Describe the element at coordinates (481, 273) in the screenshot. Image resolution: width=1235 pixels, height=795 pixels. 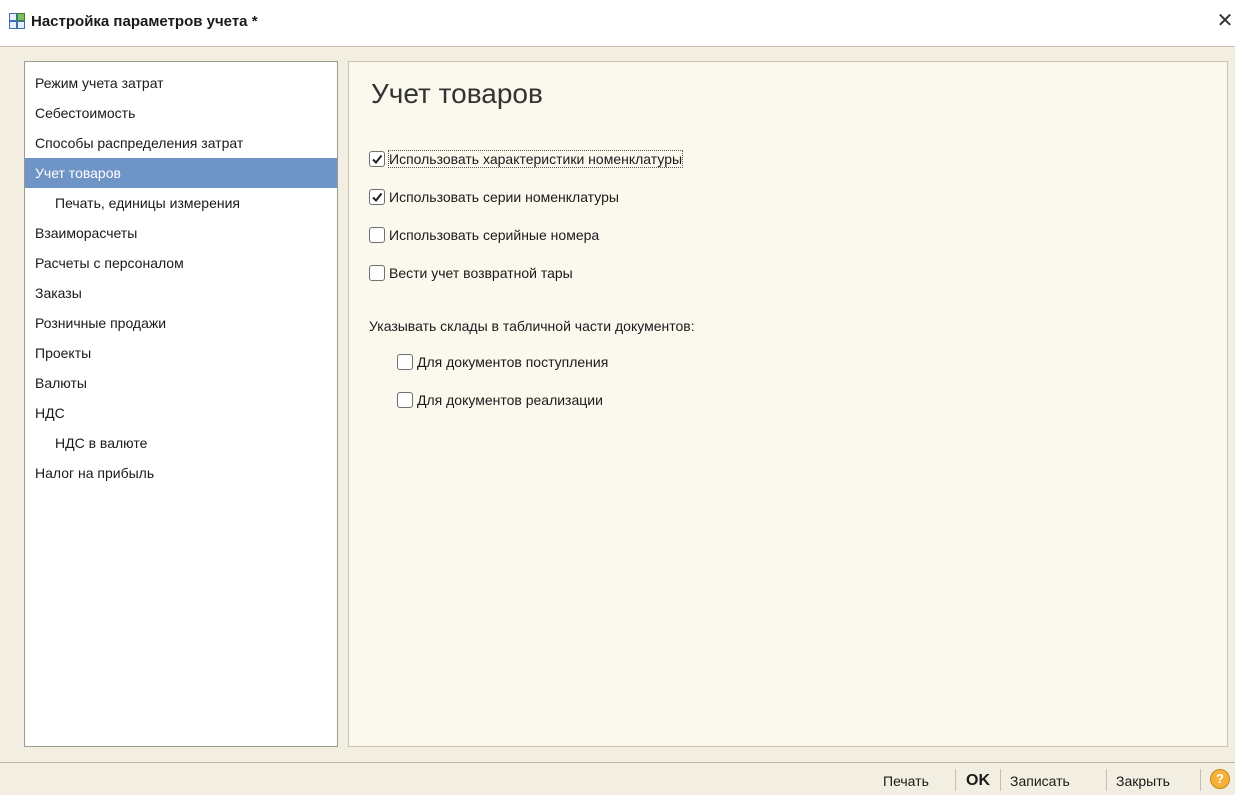
I see `option-label: Вести учет возвратной тары` at that location.